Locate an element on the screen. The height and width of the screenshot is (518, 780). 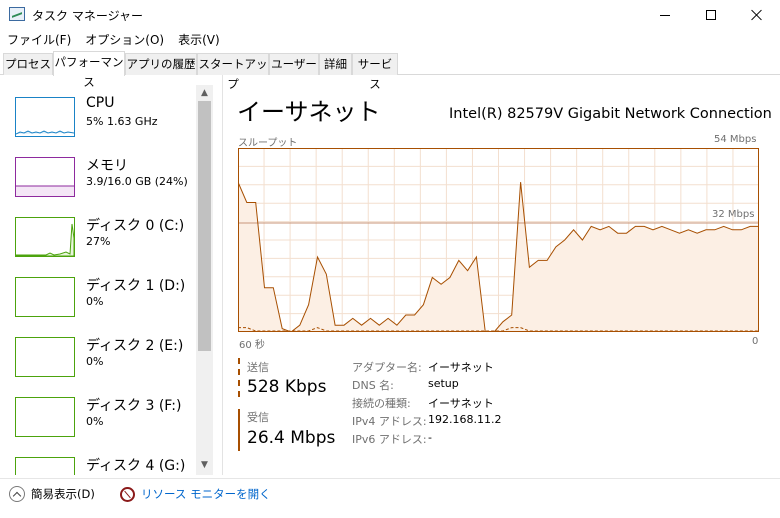
tab-startup: スタートアップ is located at coordinates (233, 72).